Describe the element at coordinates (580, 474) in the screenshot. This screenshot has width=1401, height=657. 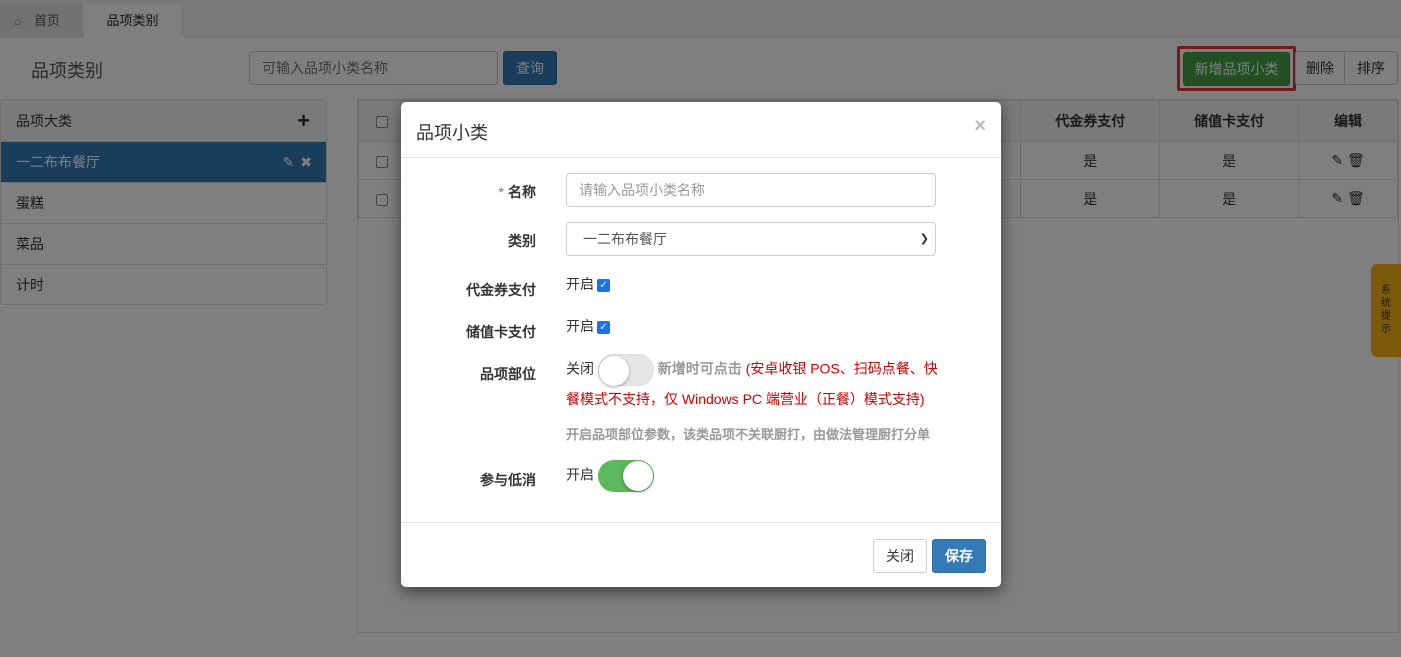
I see `discount-state: 开启` at that location.